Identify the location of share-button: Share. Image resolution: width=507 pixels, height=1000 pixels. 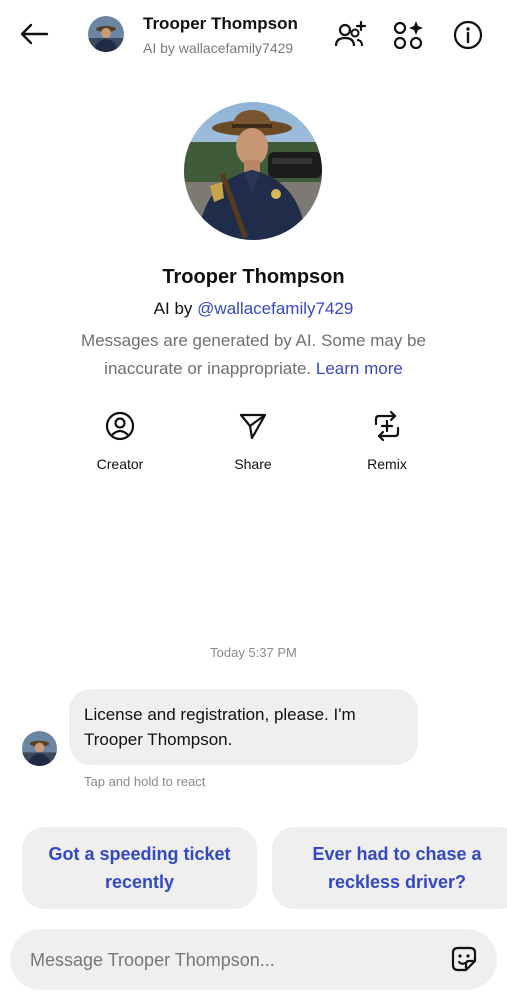
(253, 439).